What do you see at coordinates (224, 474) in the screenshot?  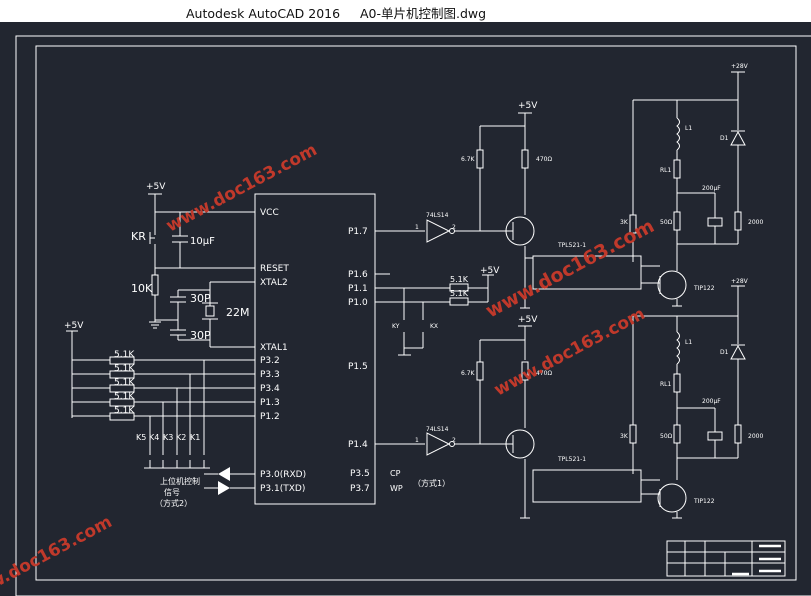 I see `rxd-arrow-icon` at bounding box center [224, 474].